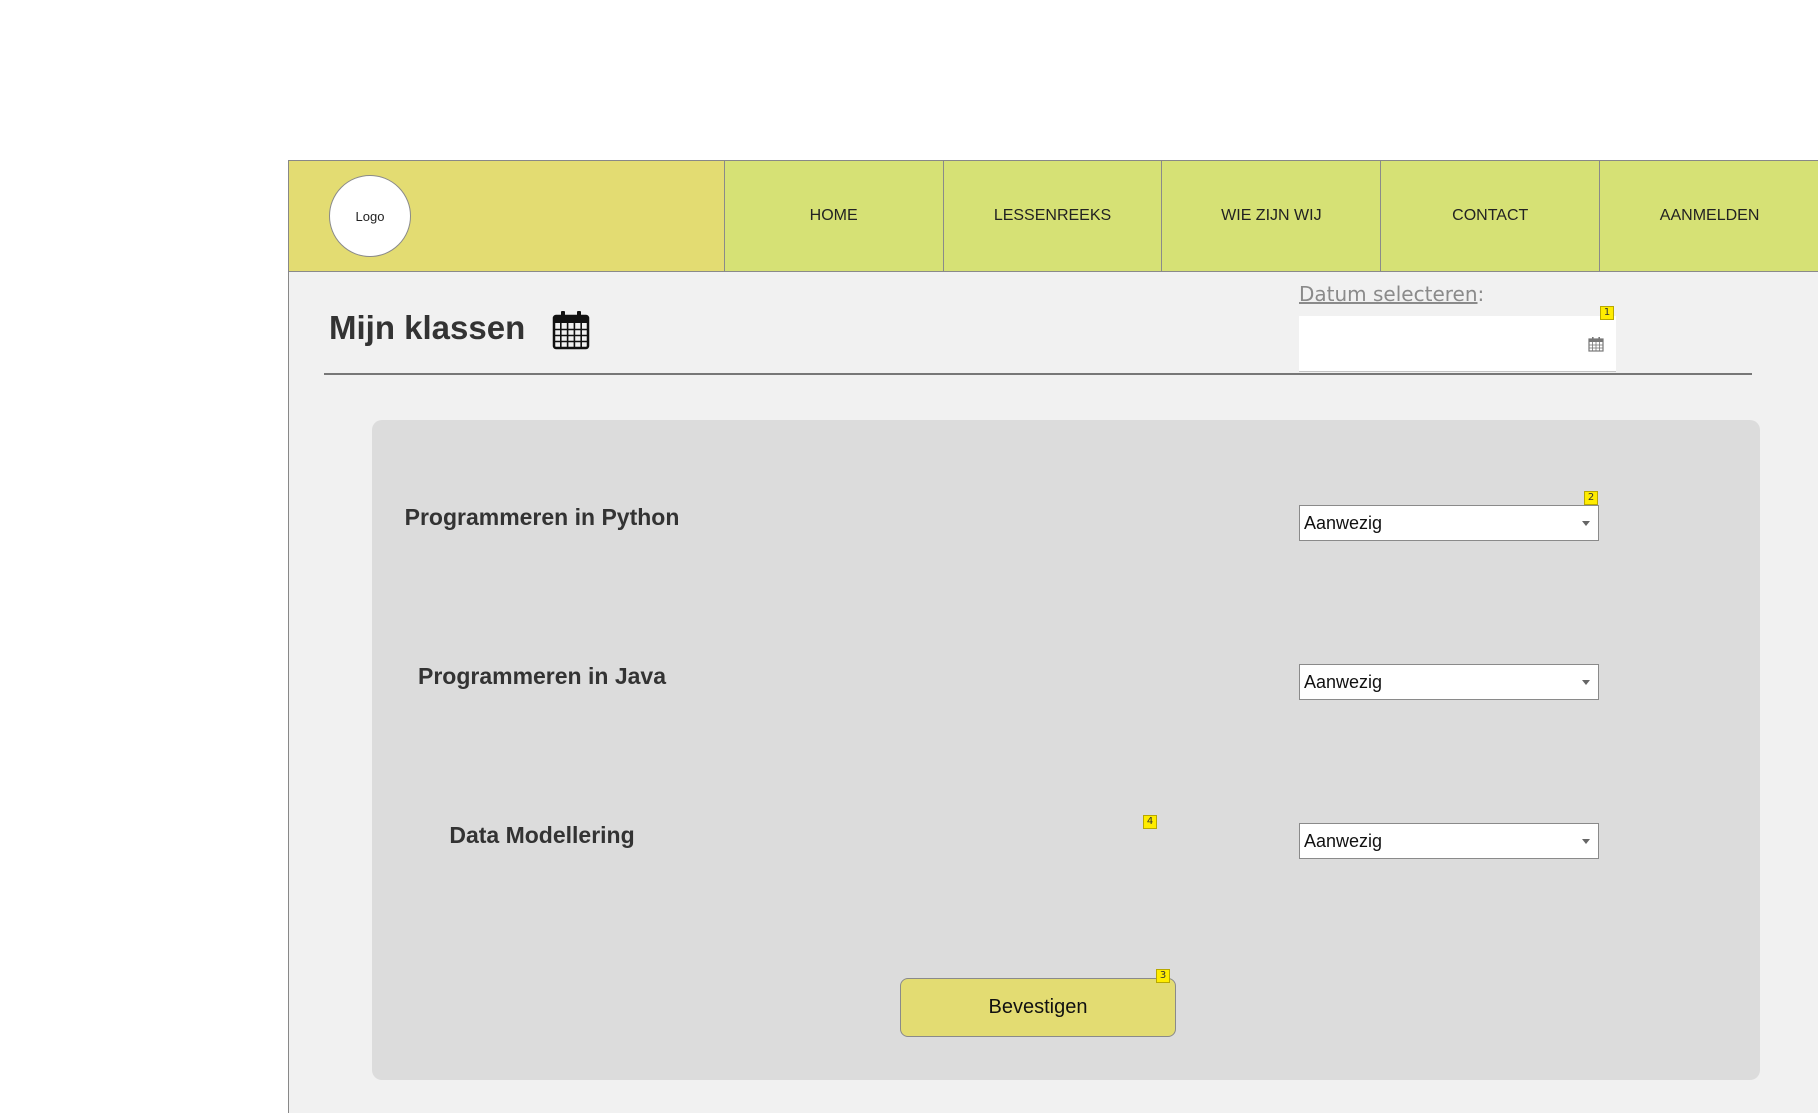 This screenshot has width=1818, height=1113. I want to click on nav-home-label: HOME, so click(833, 215).